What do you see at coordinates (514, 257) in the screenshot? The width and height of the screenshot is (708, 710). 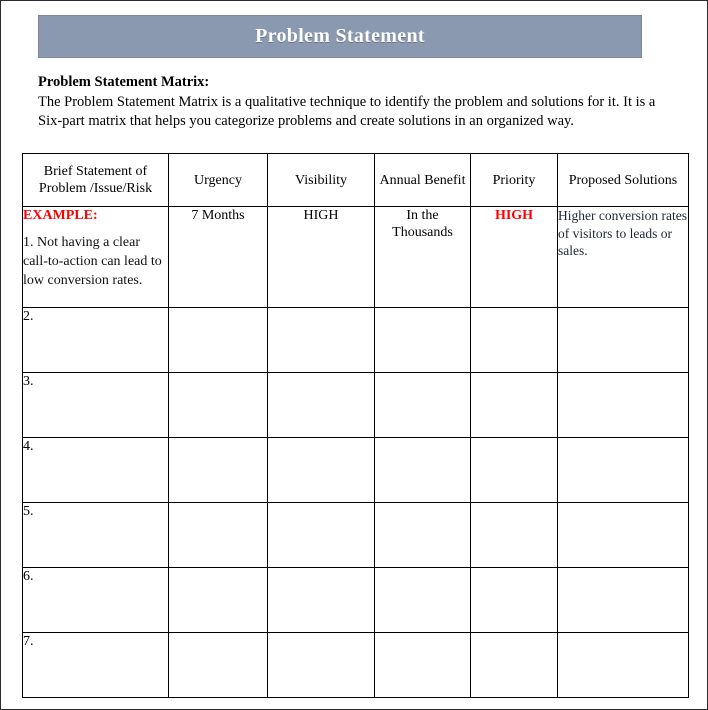 I see `cell-priority-example: HIGH` at bounding box center [514, 257].